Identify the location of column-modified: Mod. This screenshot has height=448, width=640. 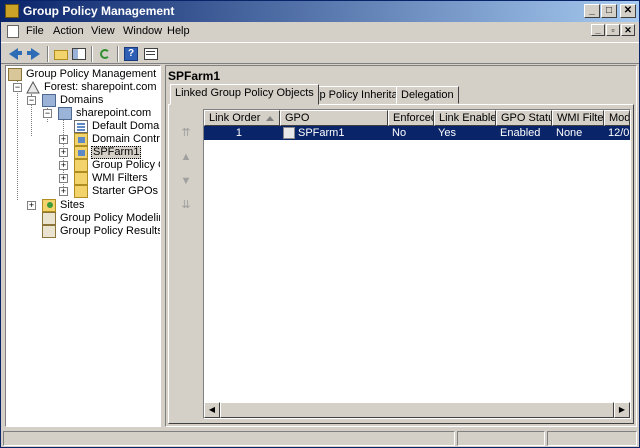
(617, 118).